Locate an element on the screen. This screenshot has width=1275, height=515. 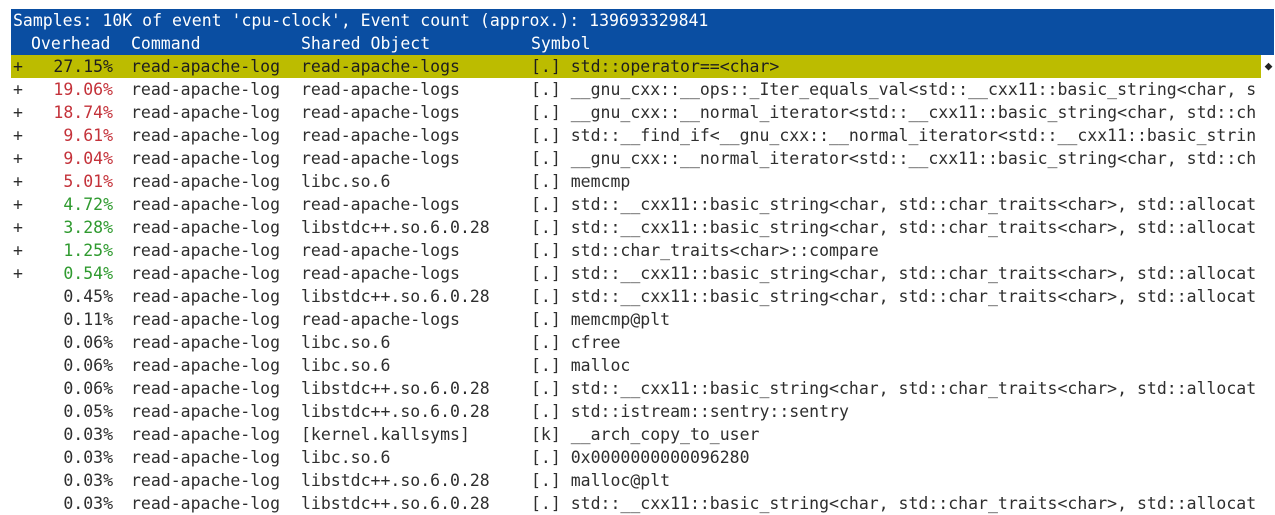
header-command: Command is located at coordinates (166, 43).